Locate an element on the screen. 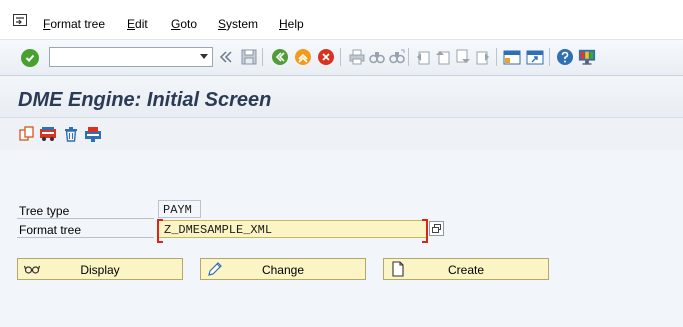  menu-help-mnemonic: H is located at coordinates (283, 24).